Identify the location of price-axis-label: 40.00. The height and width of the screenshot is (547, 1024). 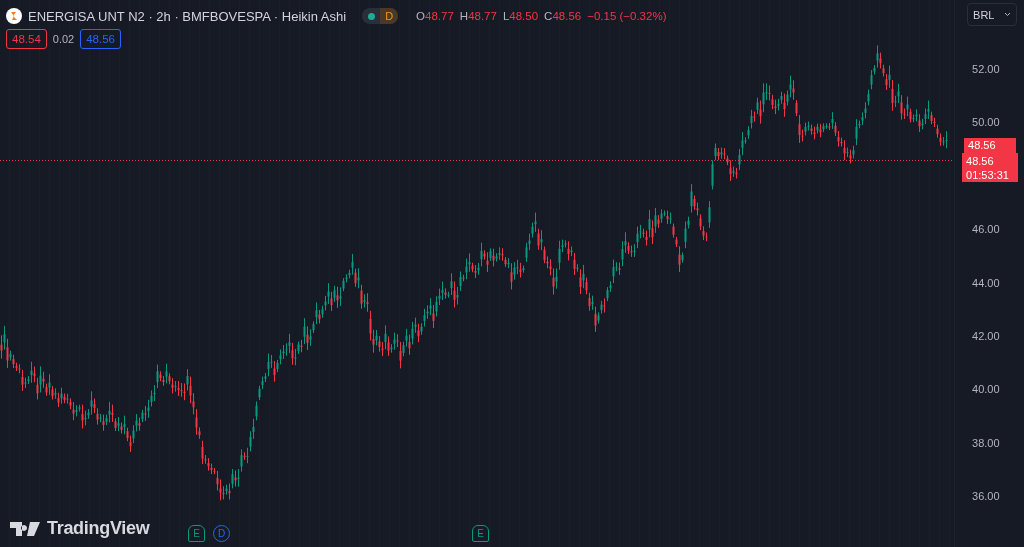
(986, 389).